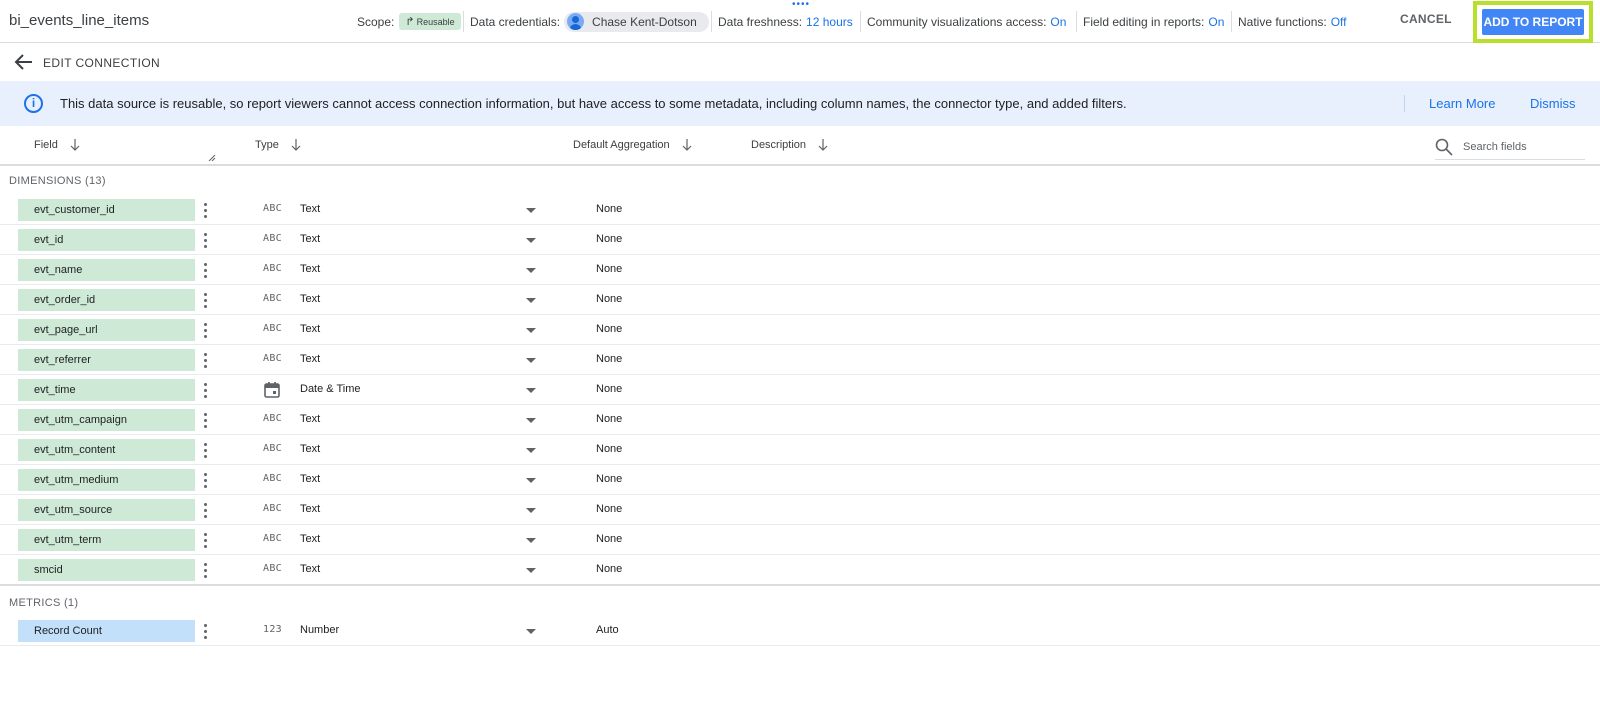  Describe the element at coordinates (79, 20) in the screenshot. I see `data-source-title: bi_events_line_items` at that location.